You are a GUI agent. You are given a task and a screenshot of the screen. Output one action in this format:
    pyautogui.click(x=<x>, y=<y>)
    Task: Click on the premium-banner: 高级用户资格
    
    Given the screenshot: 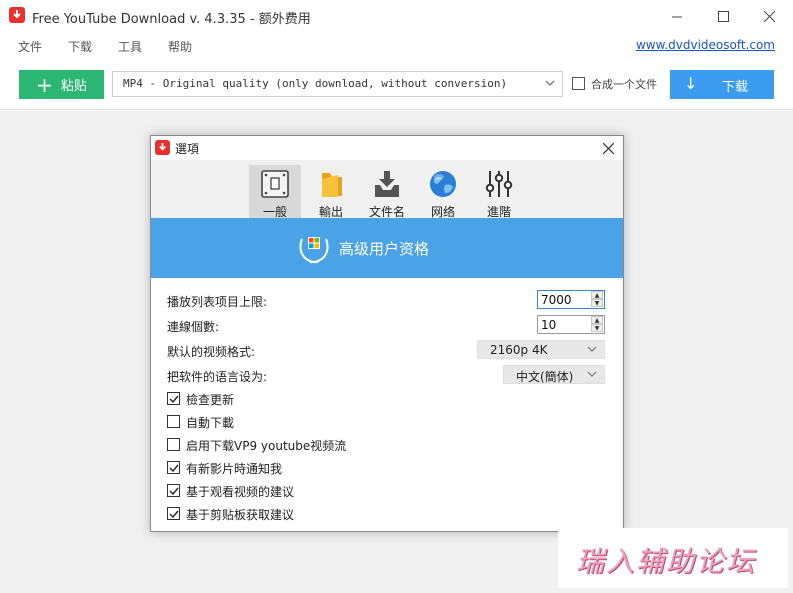 What is the action you would take?
    pyautogui.click(x=387, y=248)
    